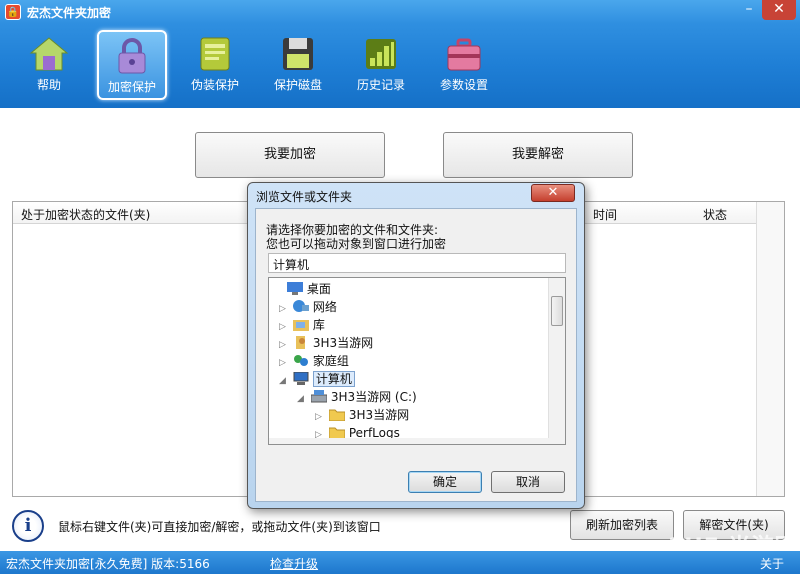 The height and width of the screenshot is (574, 800). Describe the element at coordinates (336, 415) in the screenshot. I see `folder-icon` at that location.